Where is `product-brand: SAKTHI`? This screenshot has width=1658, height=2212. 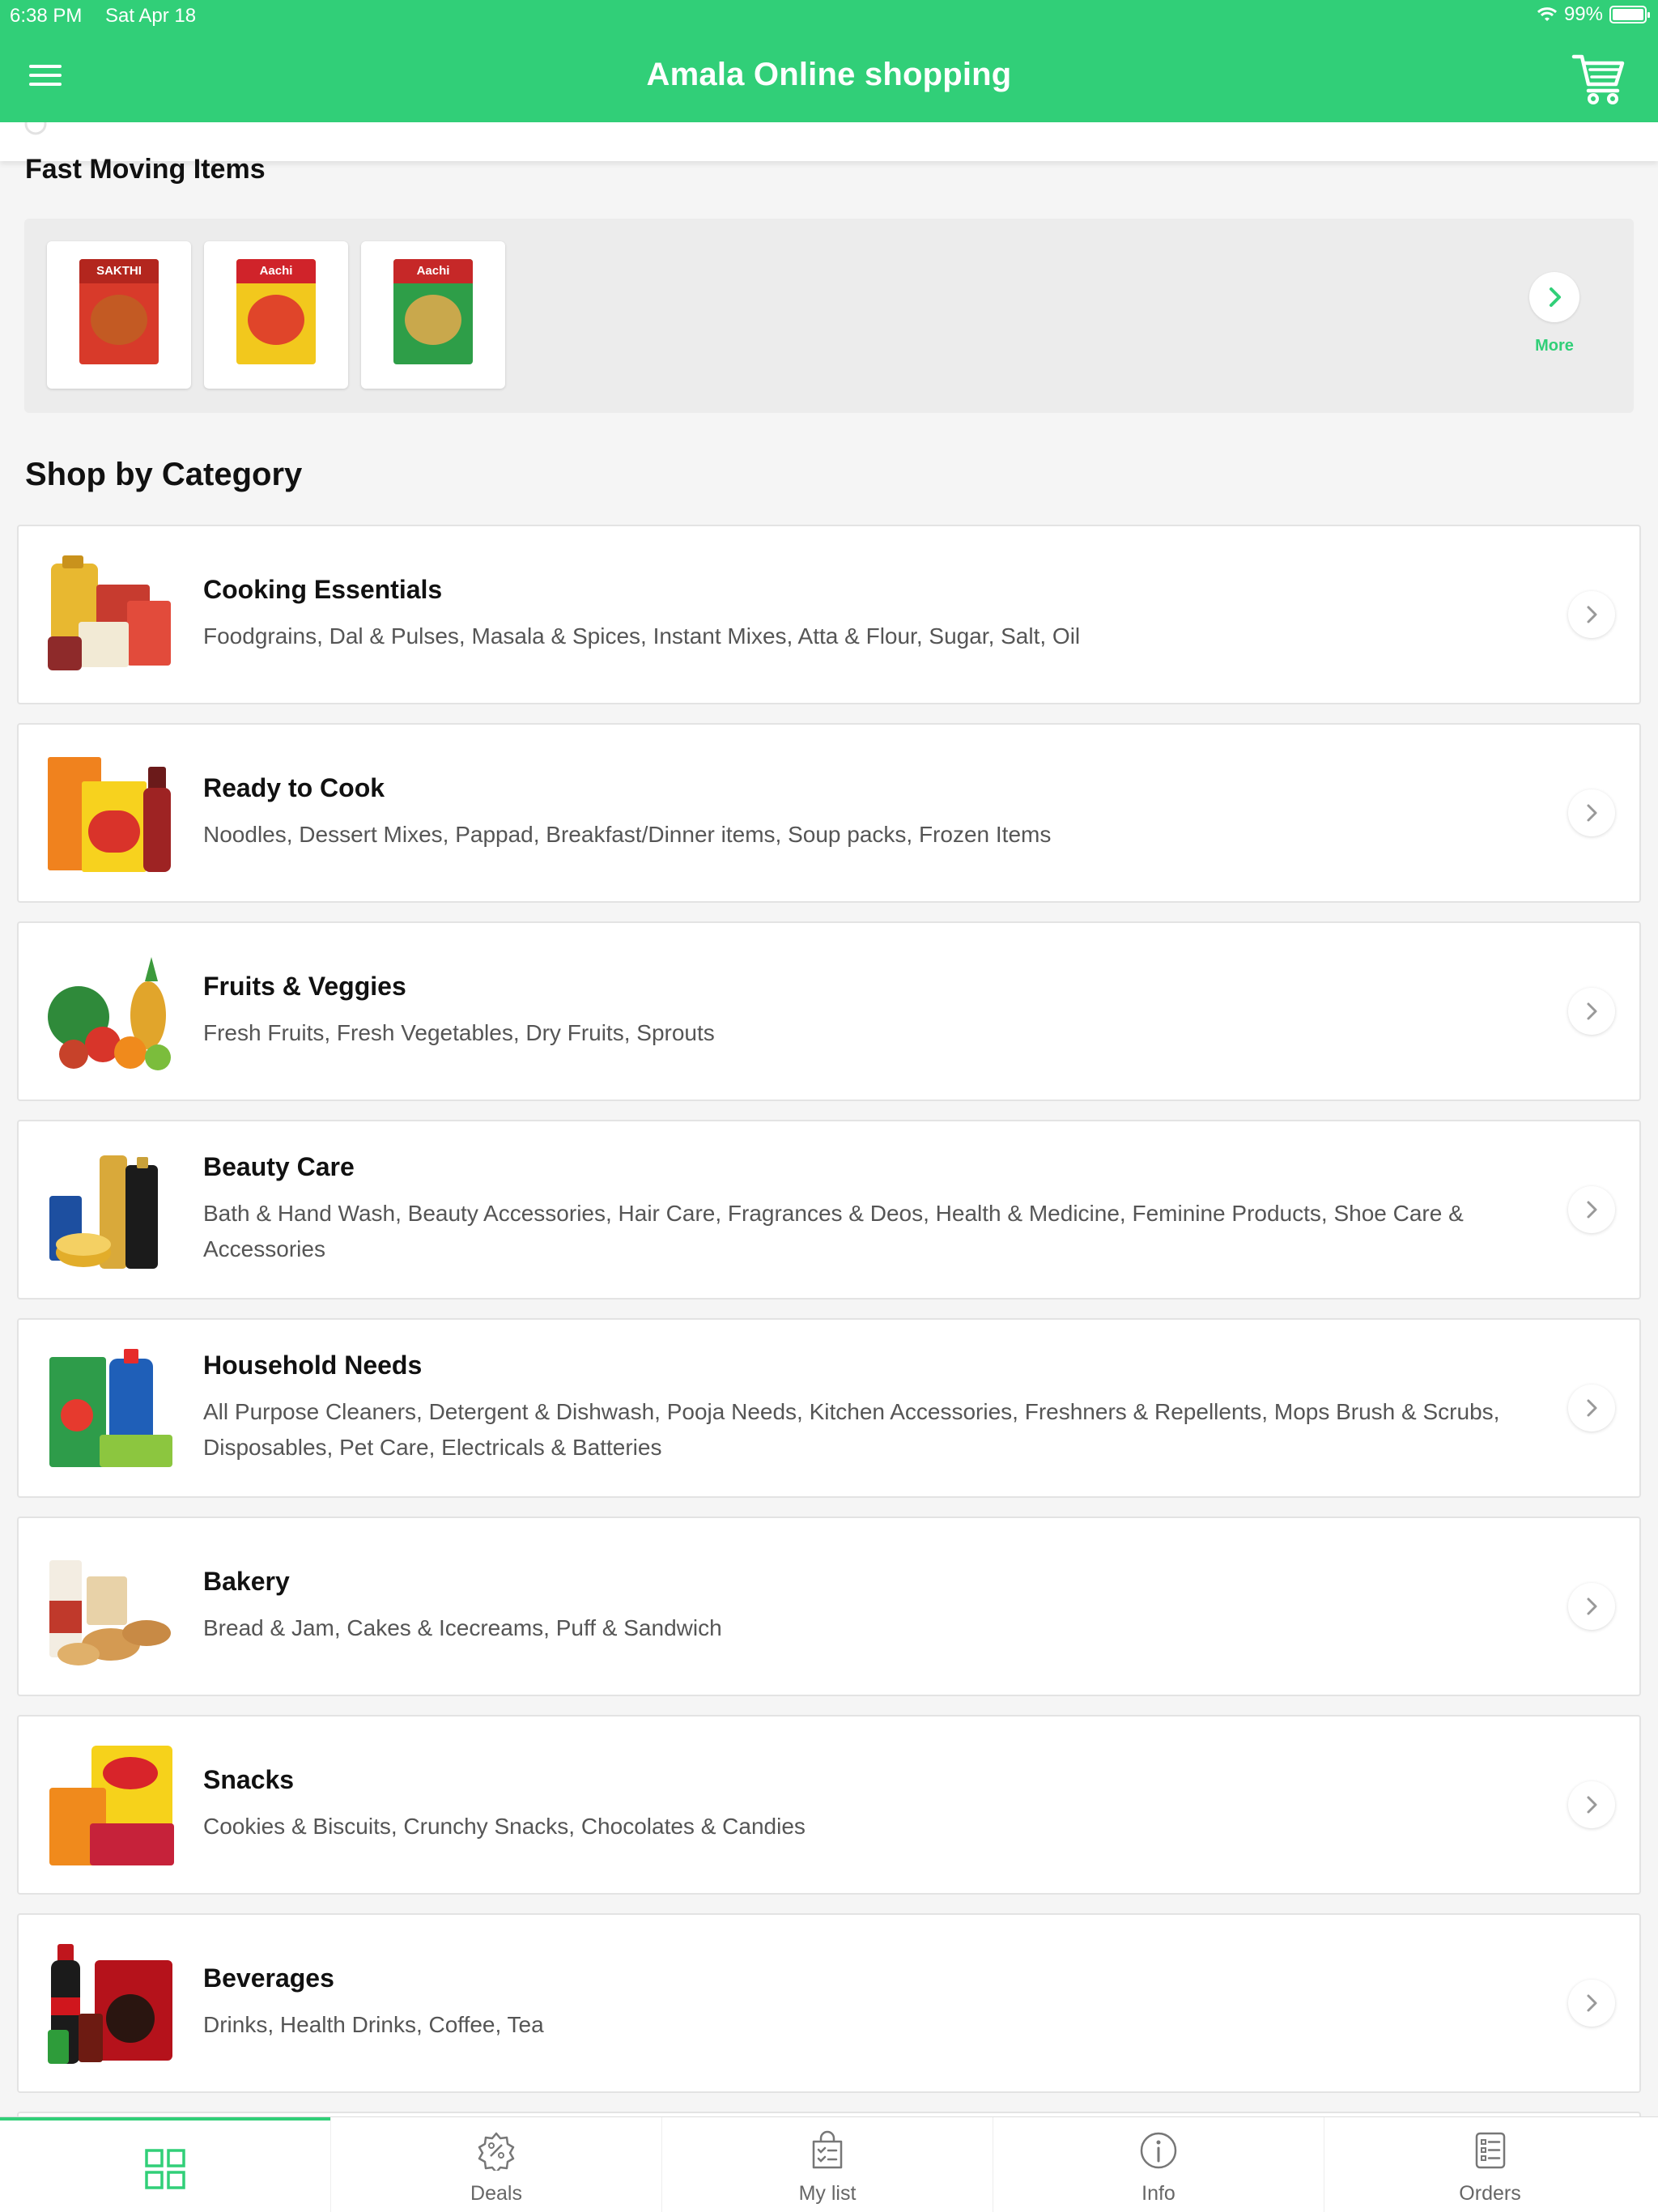
product-brand: SAKTHI is located at coordinates (119, 271).